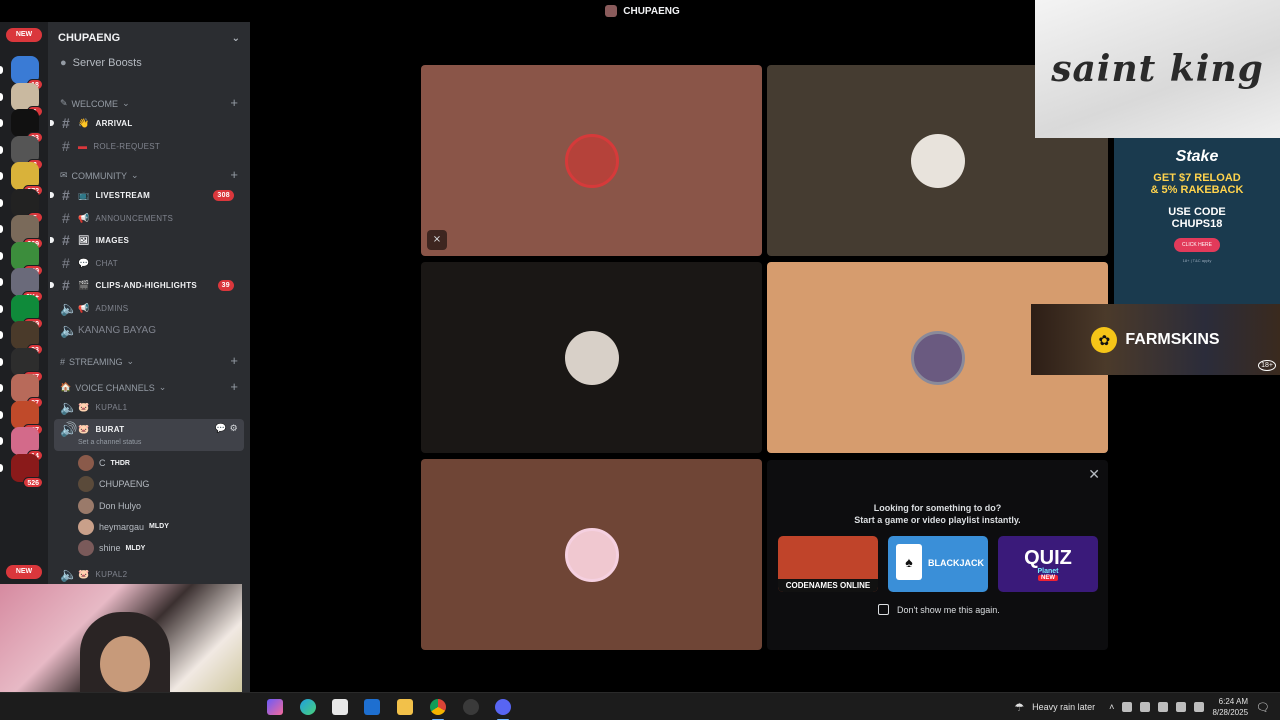 The height and width of the screenshot is (720, 1280). Describe the element at coordinates (123, 195) in the screenshot. I see `channel-label: LIVESTREAM` at that location.